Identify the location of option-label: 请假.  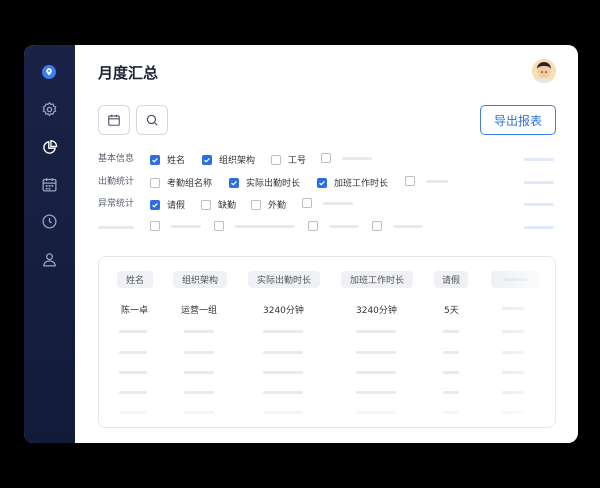
(176, 206).